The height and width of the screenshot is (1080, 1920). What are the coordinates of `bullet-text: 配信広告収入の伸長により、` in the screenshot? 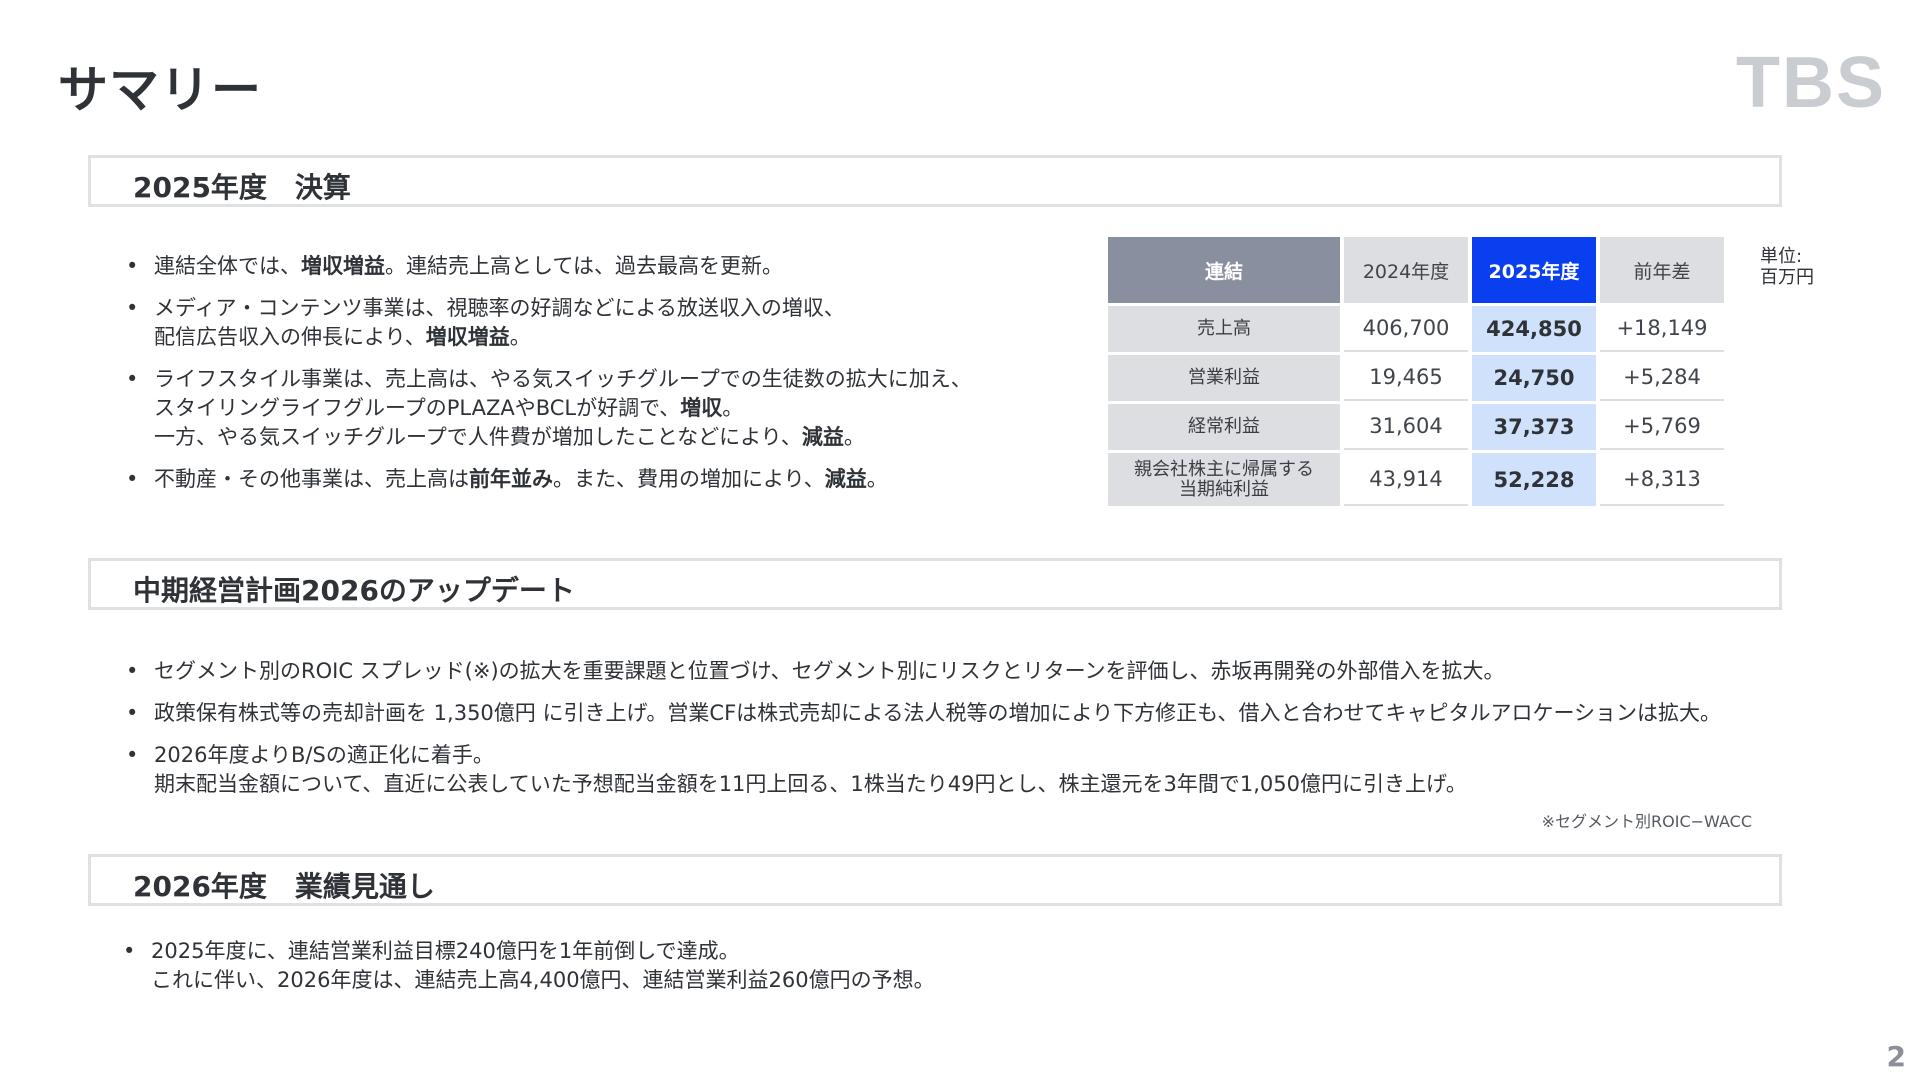 It's located at (290, 337).